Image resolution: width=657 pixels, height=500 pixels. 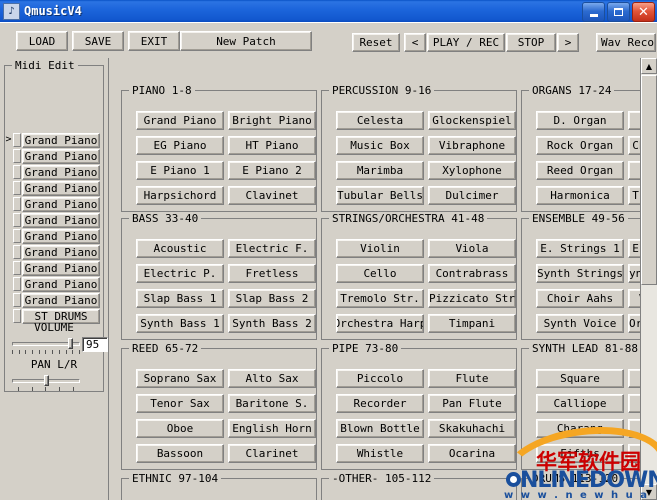 I want to click on pan-slider-thumb, so click(x=46, y=380).